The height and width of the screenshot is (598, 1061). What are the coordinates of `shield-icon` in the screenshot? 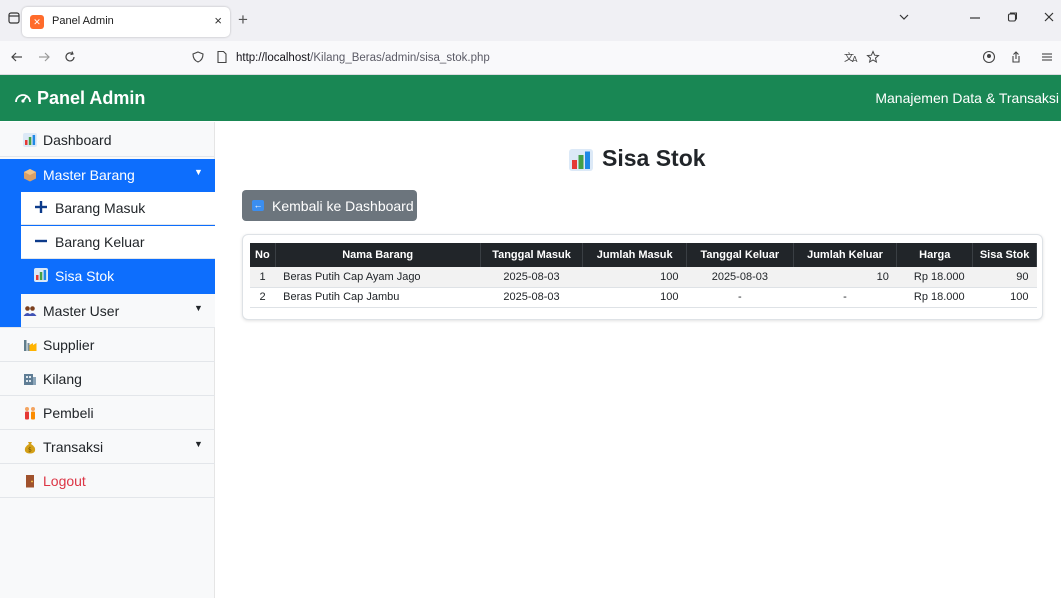 It's located at (198, 58).